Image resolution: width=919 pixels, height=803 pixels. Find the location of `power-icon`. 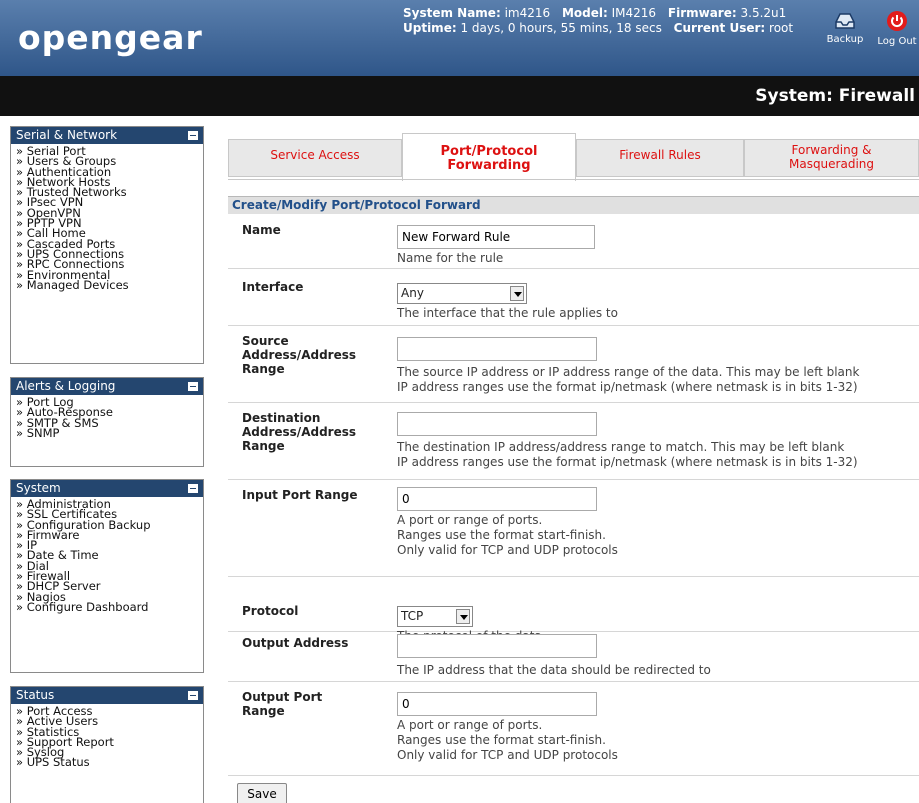

power-icon is located at coordinates (897, 21).